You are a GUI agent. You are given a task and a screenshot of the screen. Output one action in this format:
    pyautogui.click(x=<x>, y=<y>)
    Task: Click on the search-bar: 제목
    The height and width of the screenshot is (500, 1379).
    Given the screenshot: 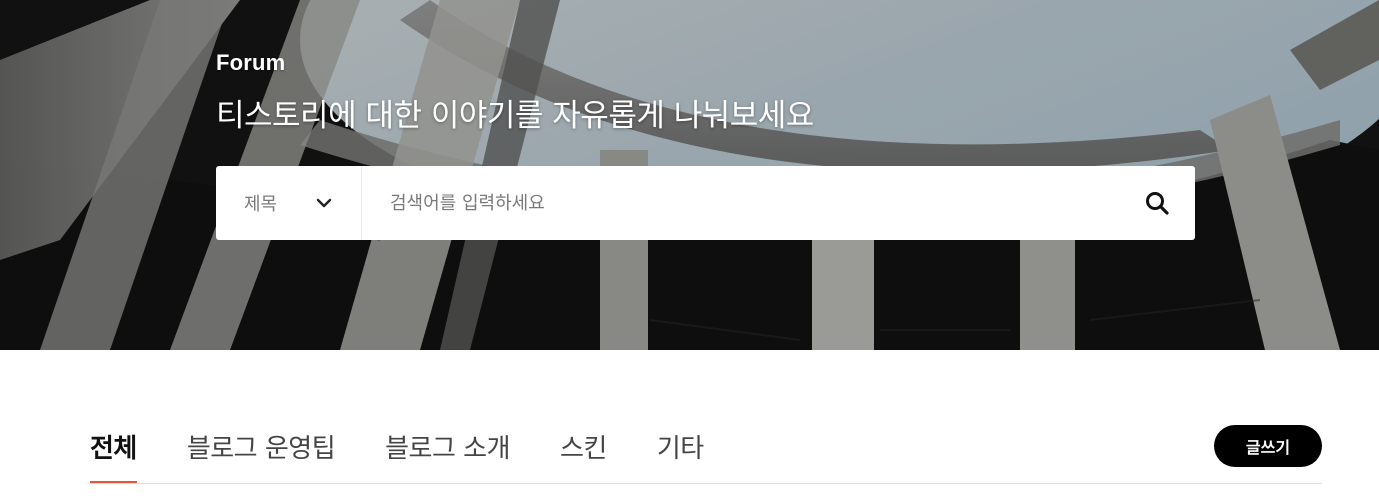 What is the action you would take?
    pyautogui.click(x=705, y=203)
    